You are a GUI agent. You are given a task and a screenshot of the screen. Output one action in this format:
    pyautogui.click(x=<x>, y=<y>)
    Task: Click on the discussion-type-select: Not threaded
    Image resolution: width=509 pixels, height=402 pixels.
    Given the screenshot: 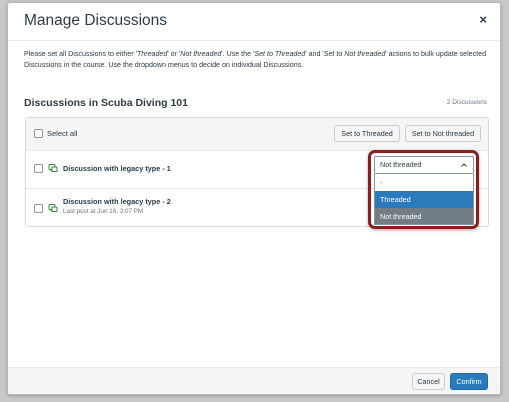 What is the action you would take?
    pyautogui.click(x=424, y=165)
    